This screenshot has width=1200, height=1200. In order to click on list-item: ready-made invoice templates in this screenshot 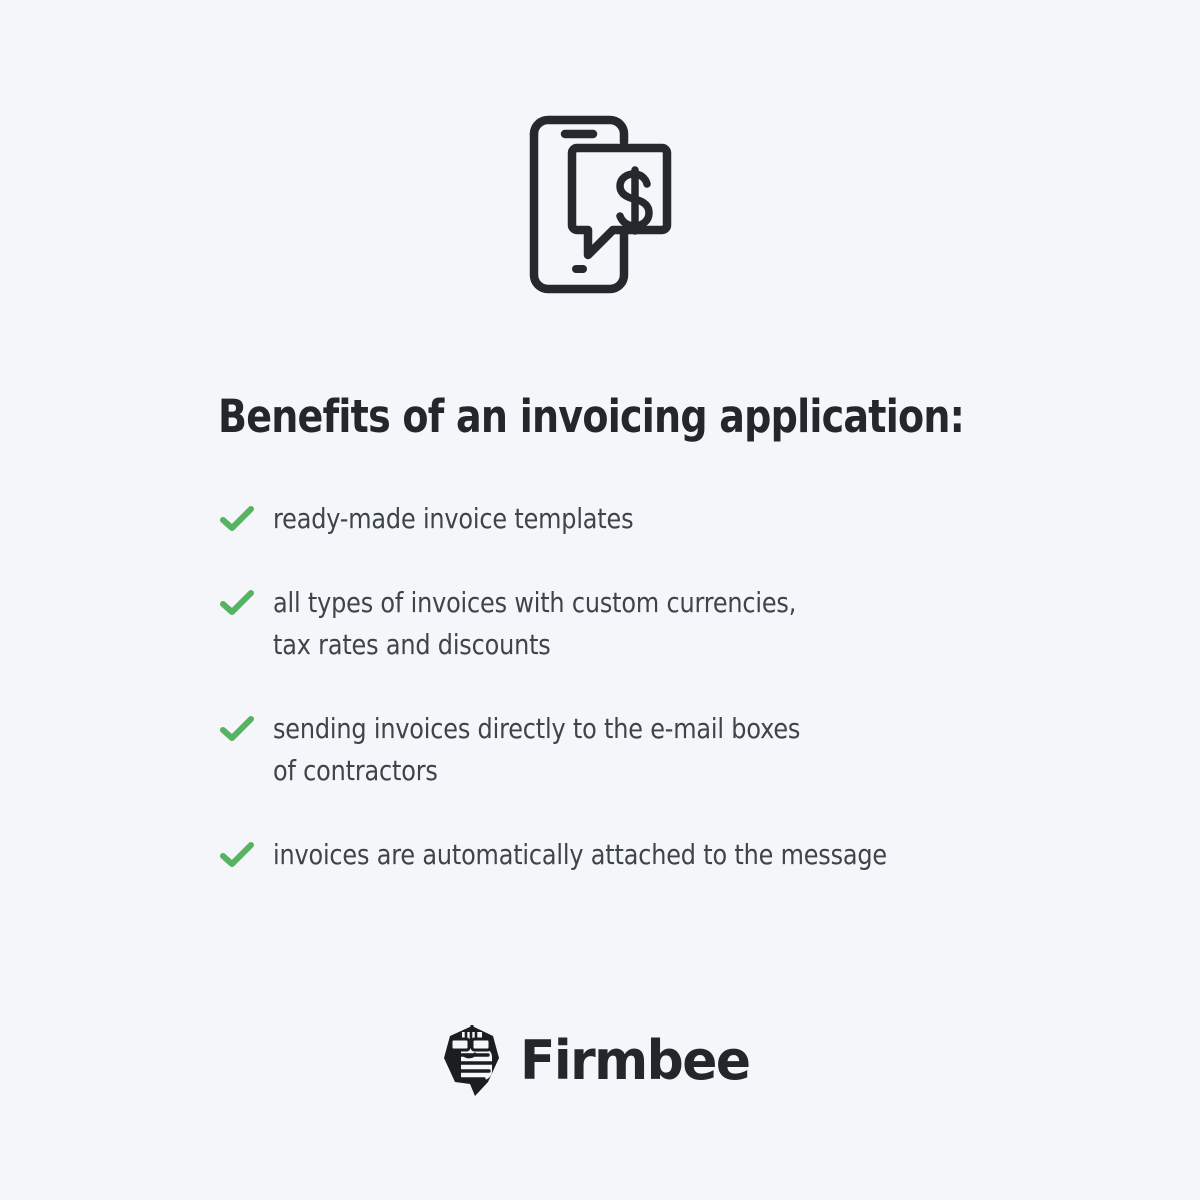, I will do `click(618, 519)`.